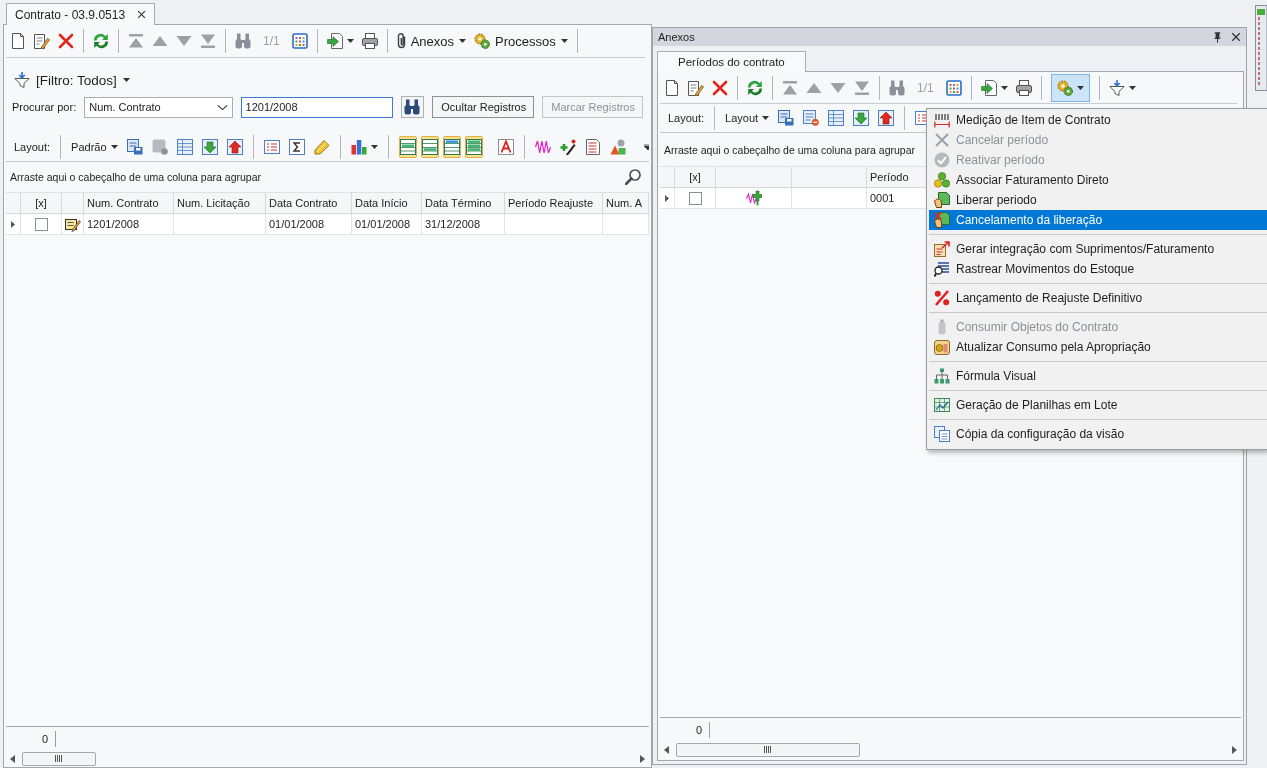 The width and height of the screenshot is (1267, 768). I want to click on menu-item: Geração de Planilhas em Lote, so click(1098, 405).